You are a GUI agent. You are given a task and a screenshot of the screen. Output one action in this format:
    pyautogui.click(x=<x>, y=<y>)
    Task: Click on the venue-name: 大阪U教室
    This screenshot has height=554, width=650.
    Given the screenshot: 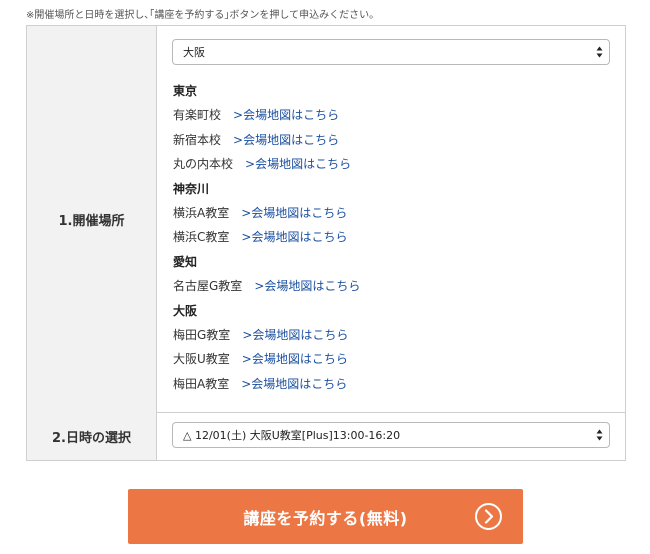 What is the action you would take?
    pyautogui.click(x=201, y=359)
    